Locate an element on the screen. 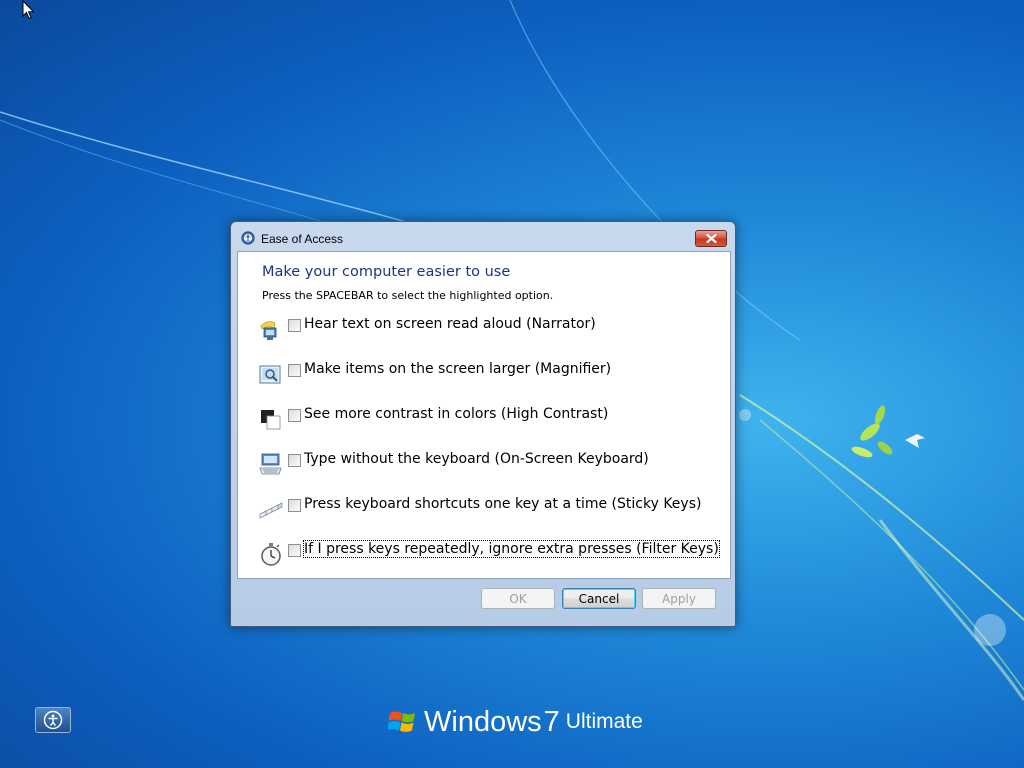  bird-icon is located at coordinates (915, 441).